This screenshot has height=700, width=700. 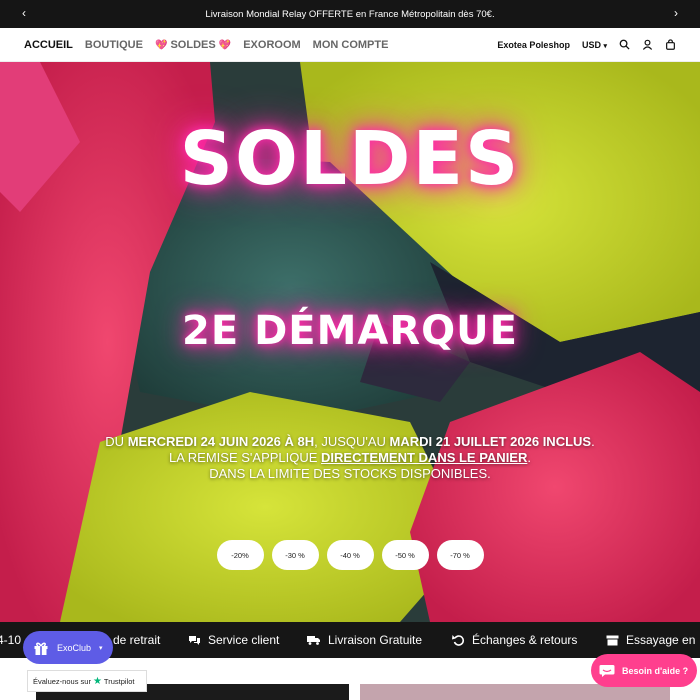 What do you see at coordinates (313, 640) in the screenshot?
I see `truck-icon` at bounding box center [313, 640].